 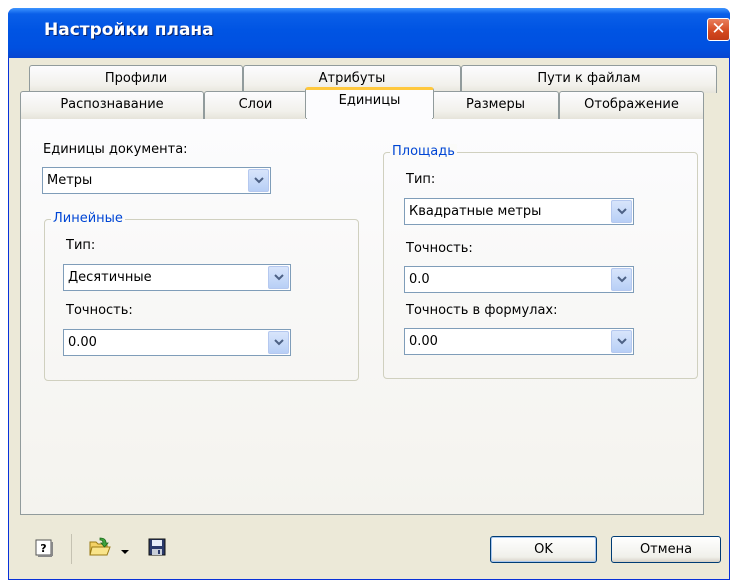 I want to click on open-folder-icon, so click(x=100, y=546).